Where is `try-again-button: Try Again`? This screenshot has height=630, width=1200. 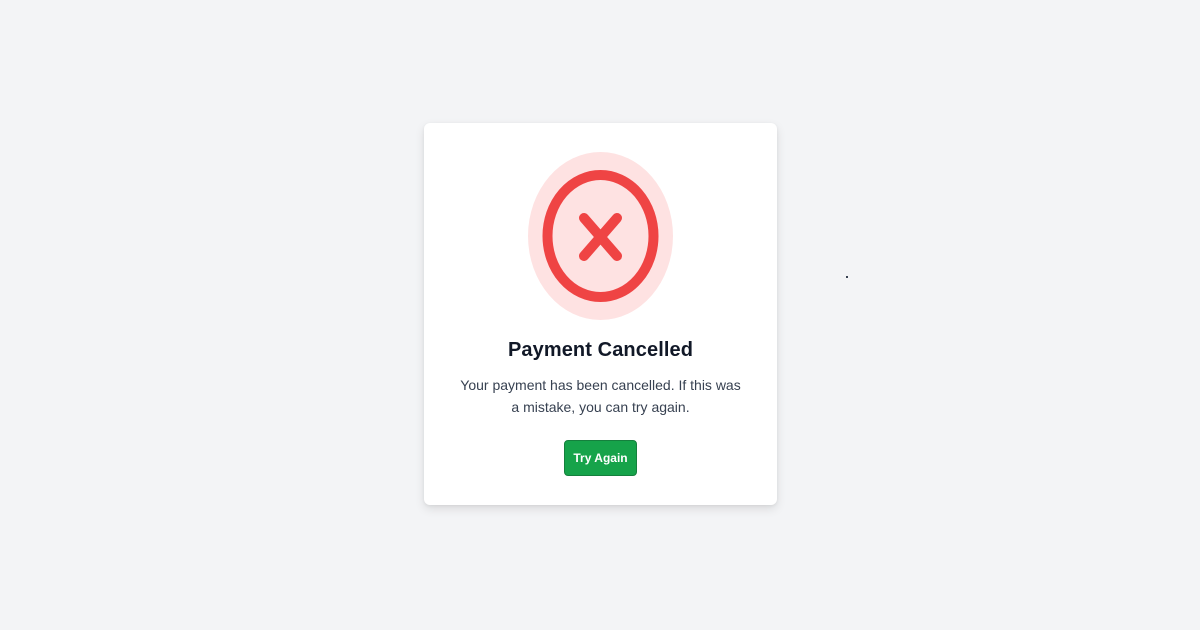
try-again-button: Try Again is located at coordinates (600, 458).